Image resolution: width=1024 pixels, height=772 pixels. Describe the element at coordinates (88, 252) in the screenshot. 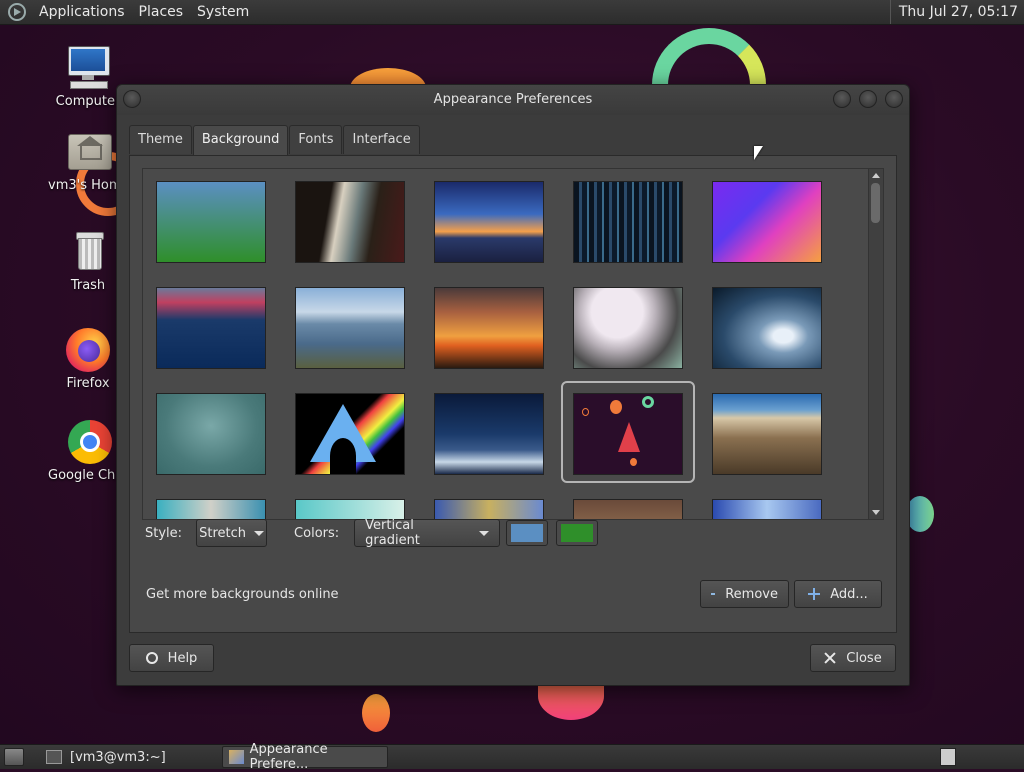

I see `trash-icon` at that location.